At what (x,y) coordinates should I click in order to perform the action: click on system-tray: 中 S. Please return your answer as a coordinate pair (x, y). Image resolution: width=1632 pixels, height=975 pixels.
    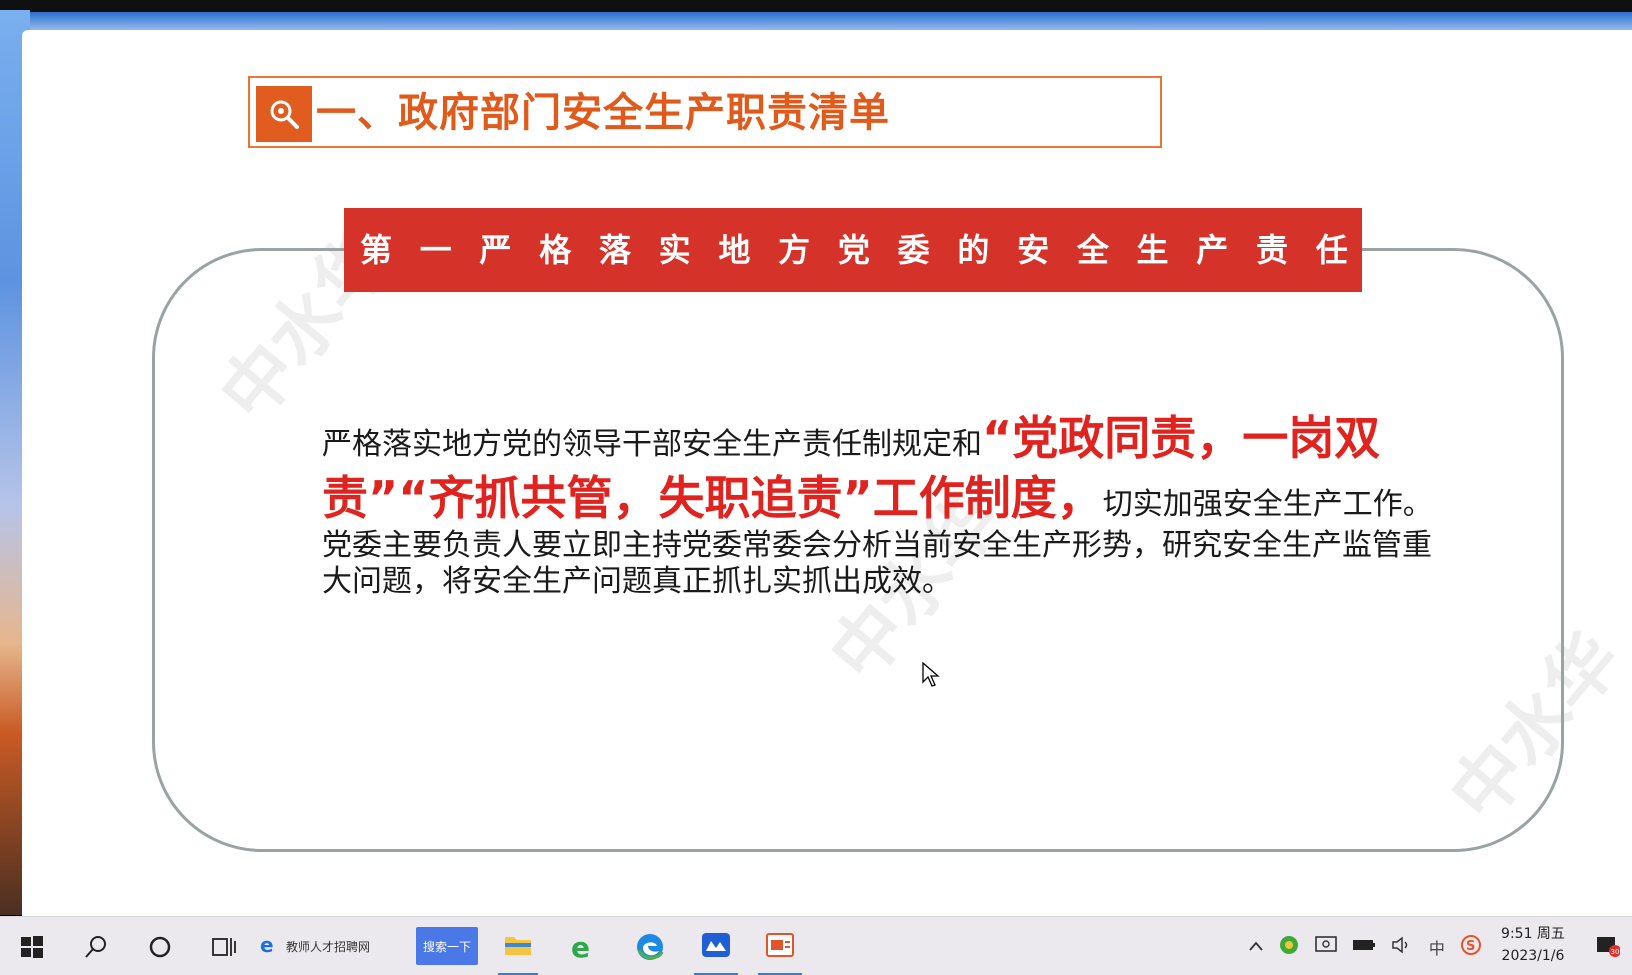
    Looking at the image, I should click on (1365, 946).